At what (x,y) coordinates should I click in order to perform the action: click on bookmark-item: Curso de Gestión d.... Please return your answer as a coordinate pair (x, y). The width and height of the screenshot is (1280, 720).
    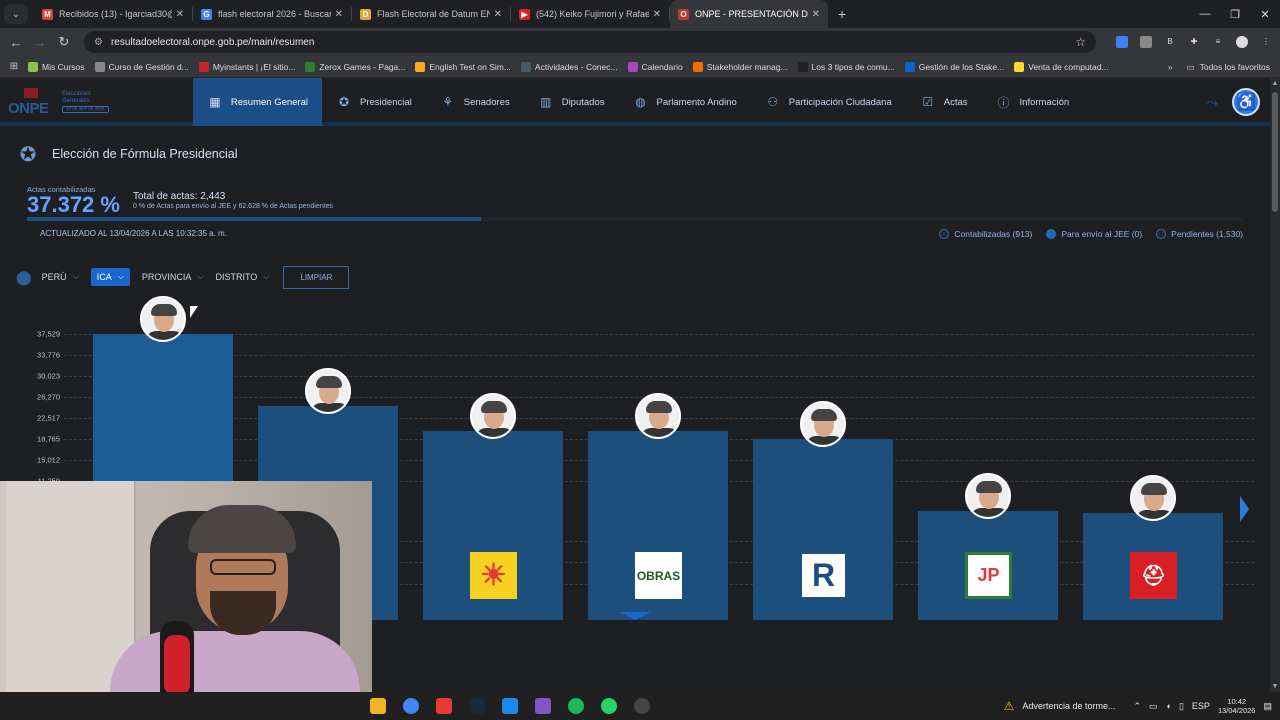
    Looking at the image, I should click on (141, 66).